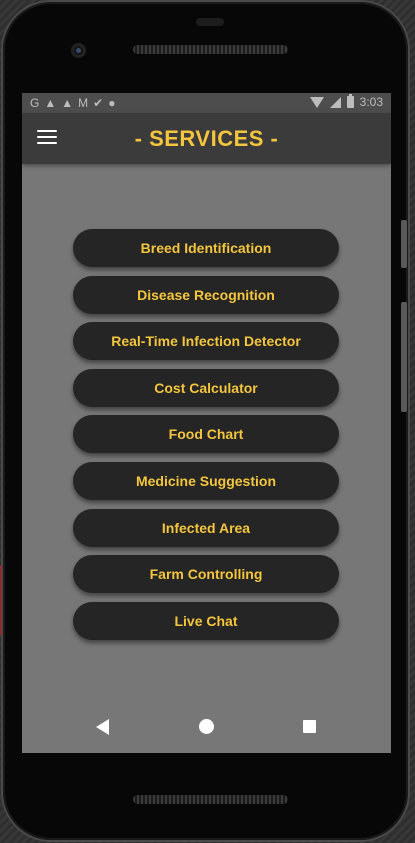  Describe the element at coordinates (316, 102) in the screenshot. I see `wifi-icon` at that location.